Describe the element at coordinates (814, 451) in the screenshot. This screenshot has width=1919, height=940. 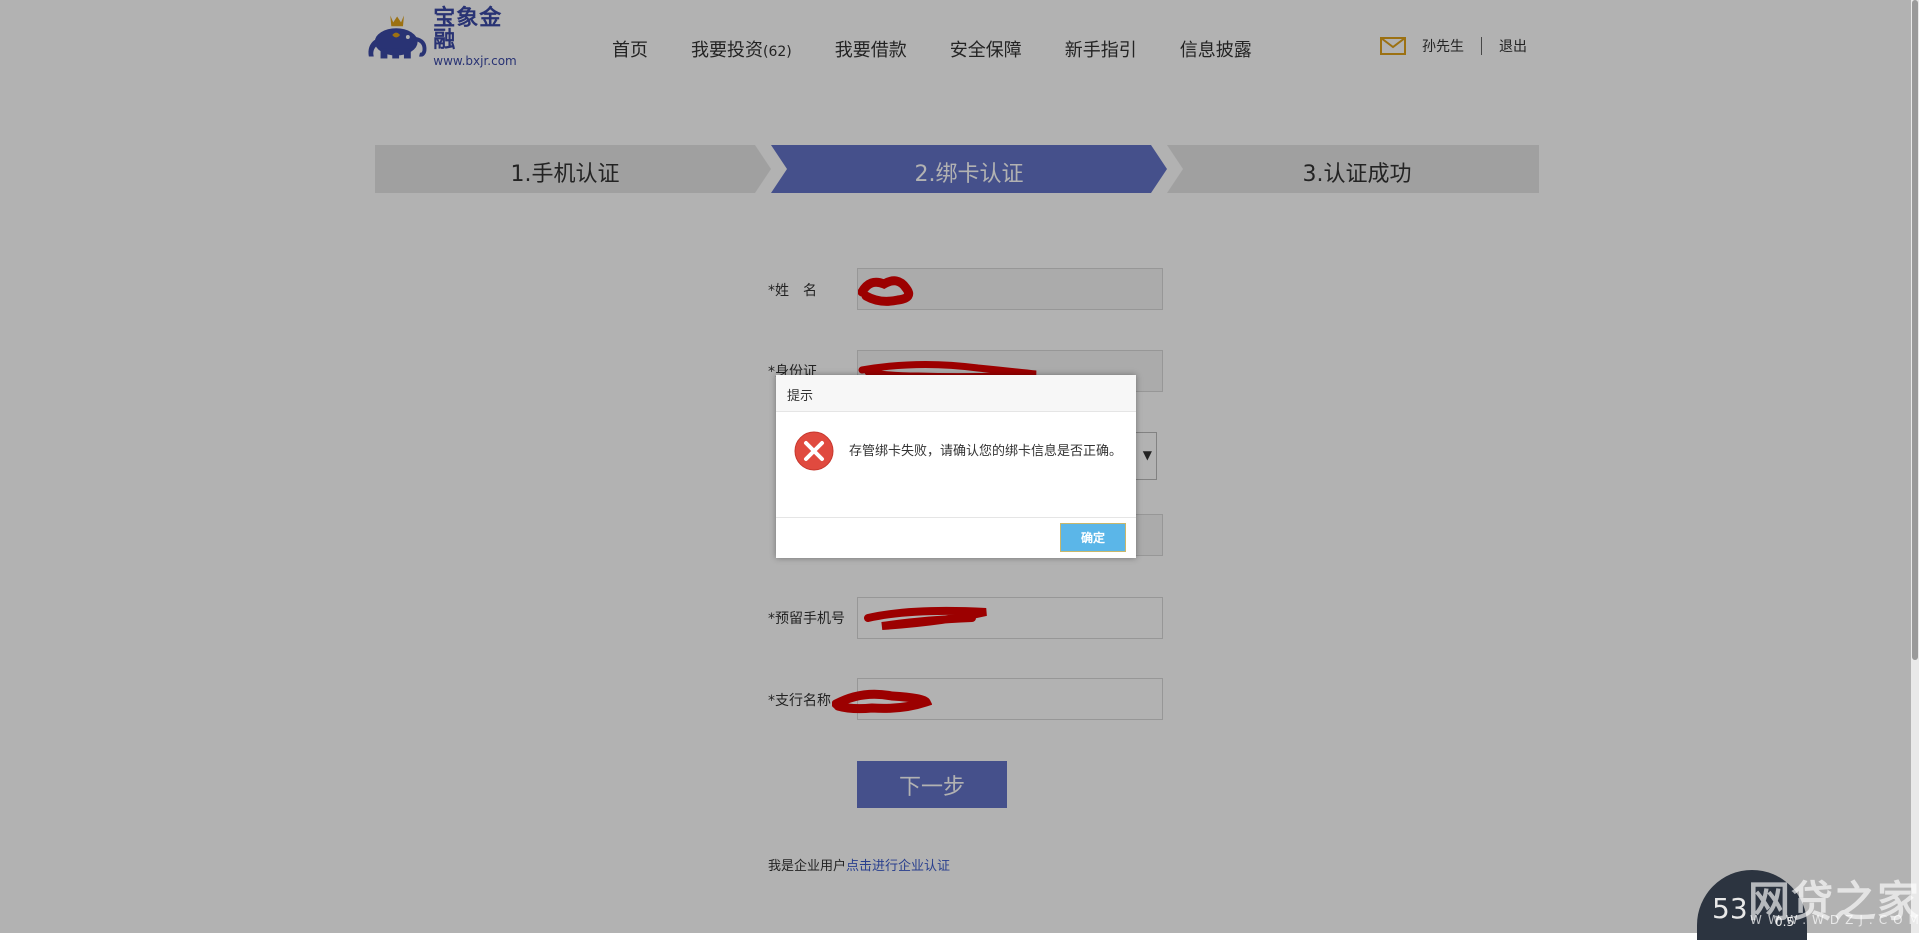
I see `error-icon` at that location.